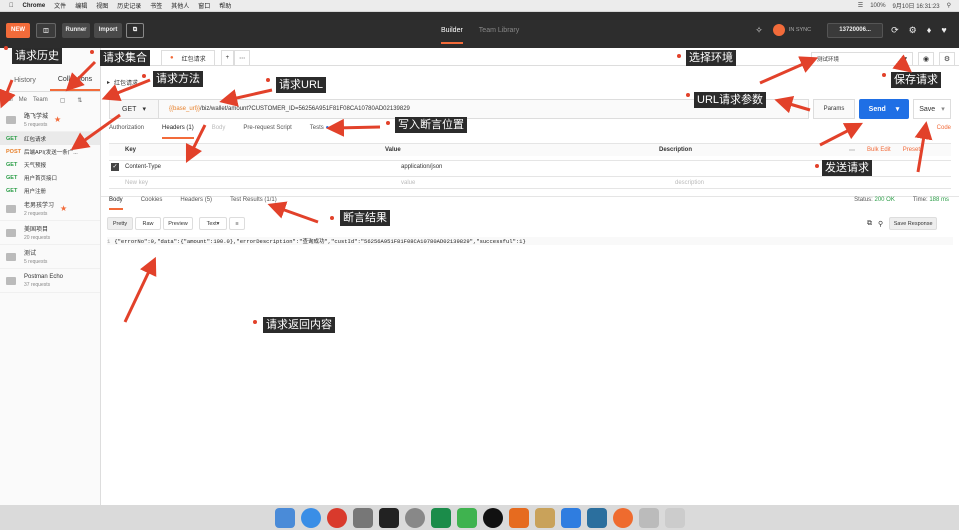  Describe the element at coordinates (452, 30) in the screenshot. I see `tab-builder: Builder` at that location.